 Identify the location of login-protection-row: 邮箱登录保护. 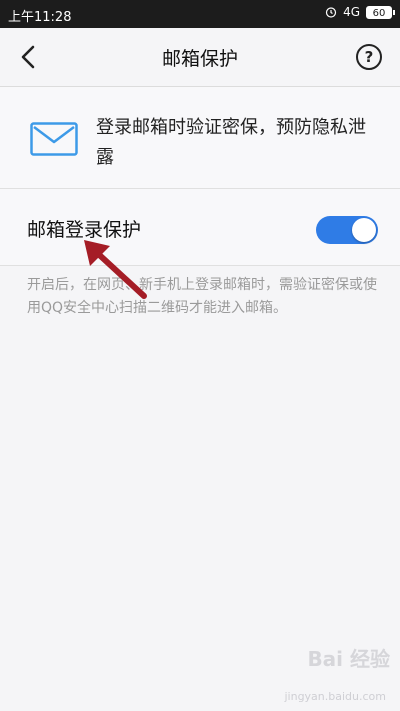
(200, 227).